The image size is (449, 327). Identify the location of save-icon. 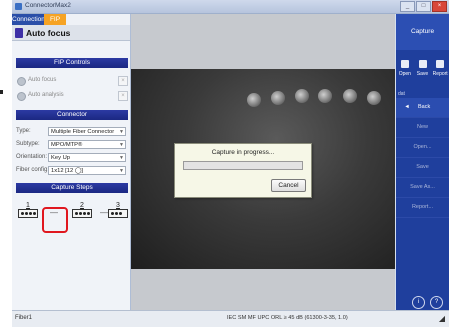
(422, 64).